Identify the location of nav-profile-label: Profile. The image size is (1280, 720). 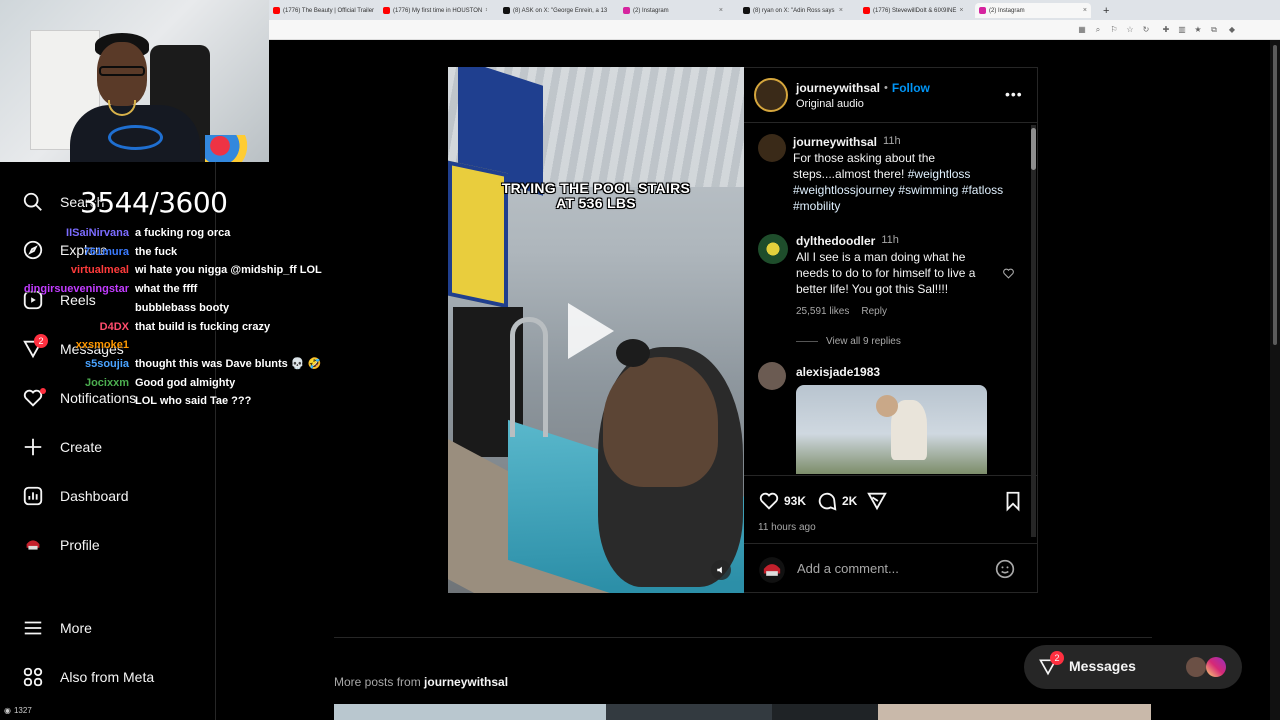
(80, 545).